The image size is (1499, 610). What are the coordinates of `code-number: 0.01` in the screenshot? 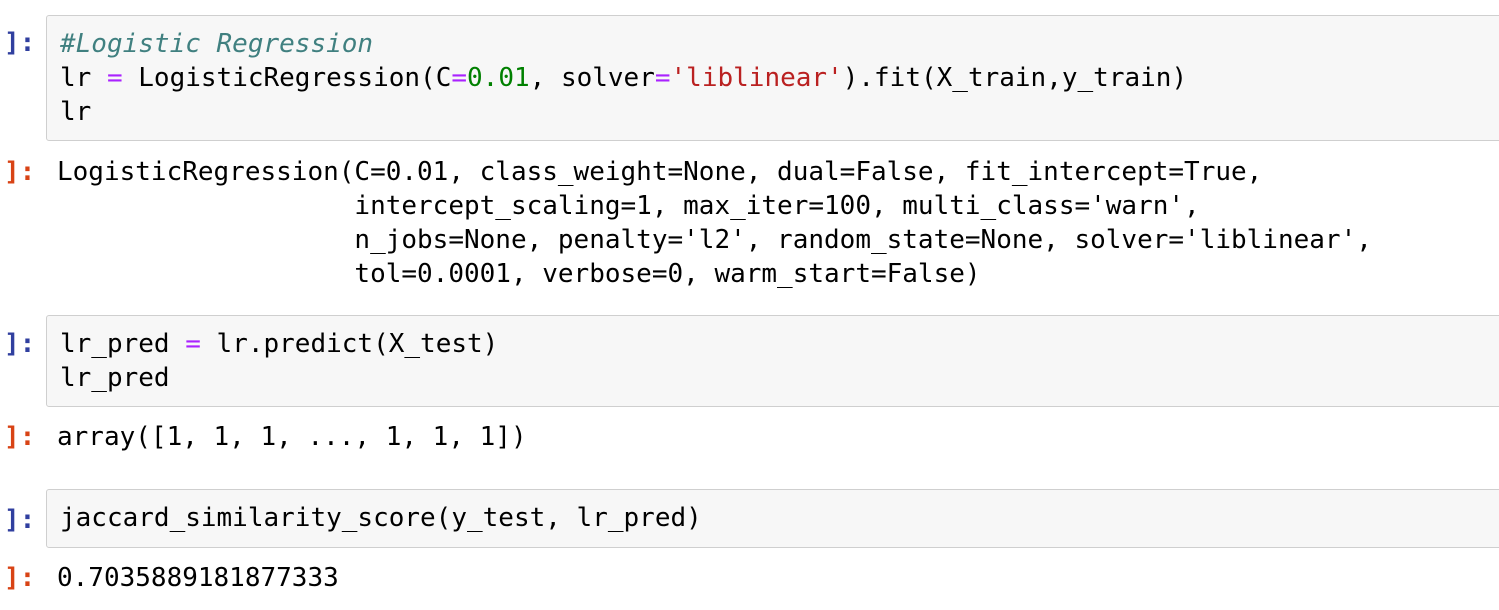 It's located at (498, 78).